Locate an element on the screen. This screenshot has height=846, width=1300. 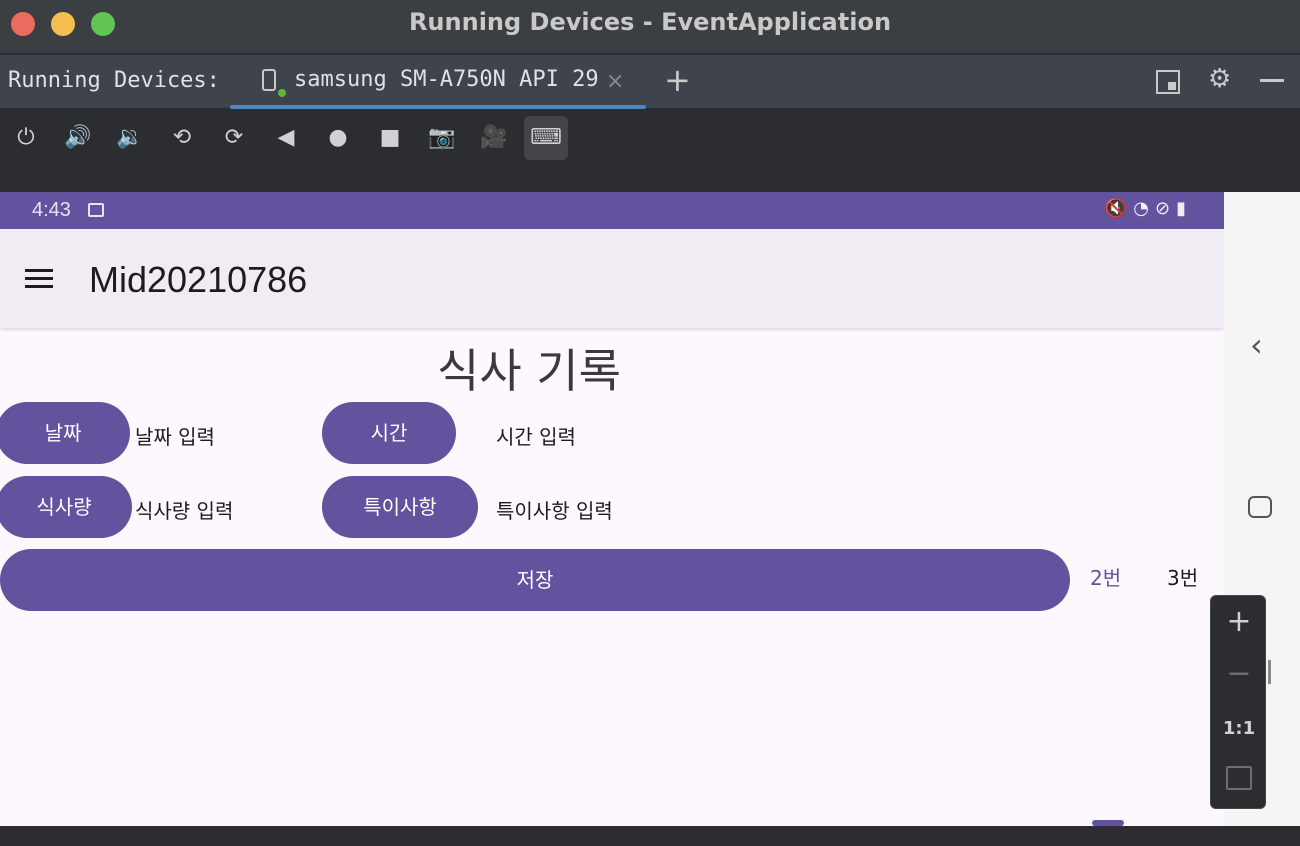
zoom-in-button: + is located at coordinates (1239, 621).